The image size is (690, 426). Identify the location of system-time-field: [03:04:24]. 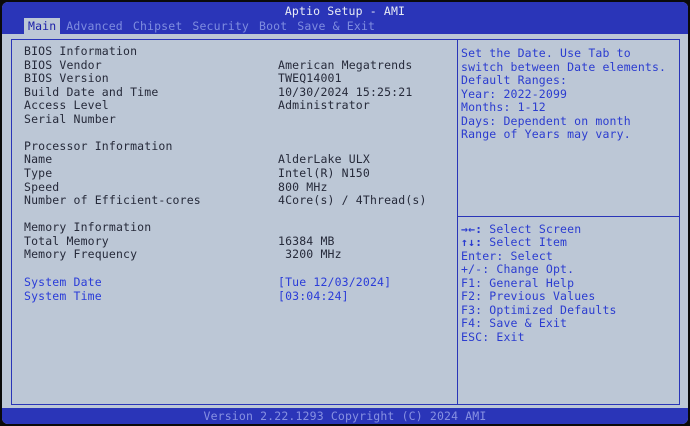
(313, 296).